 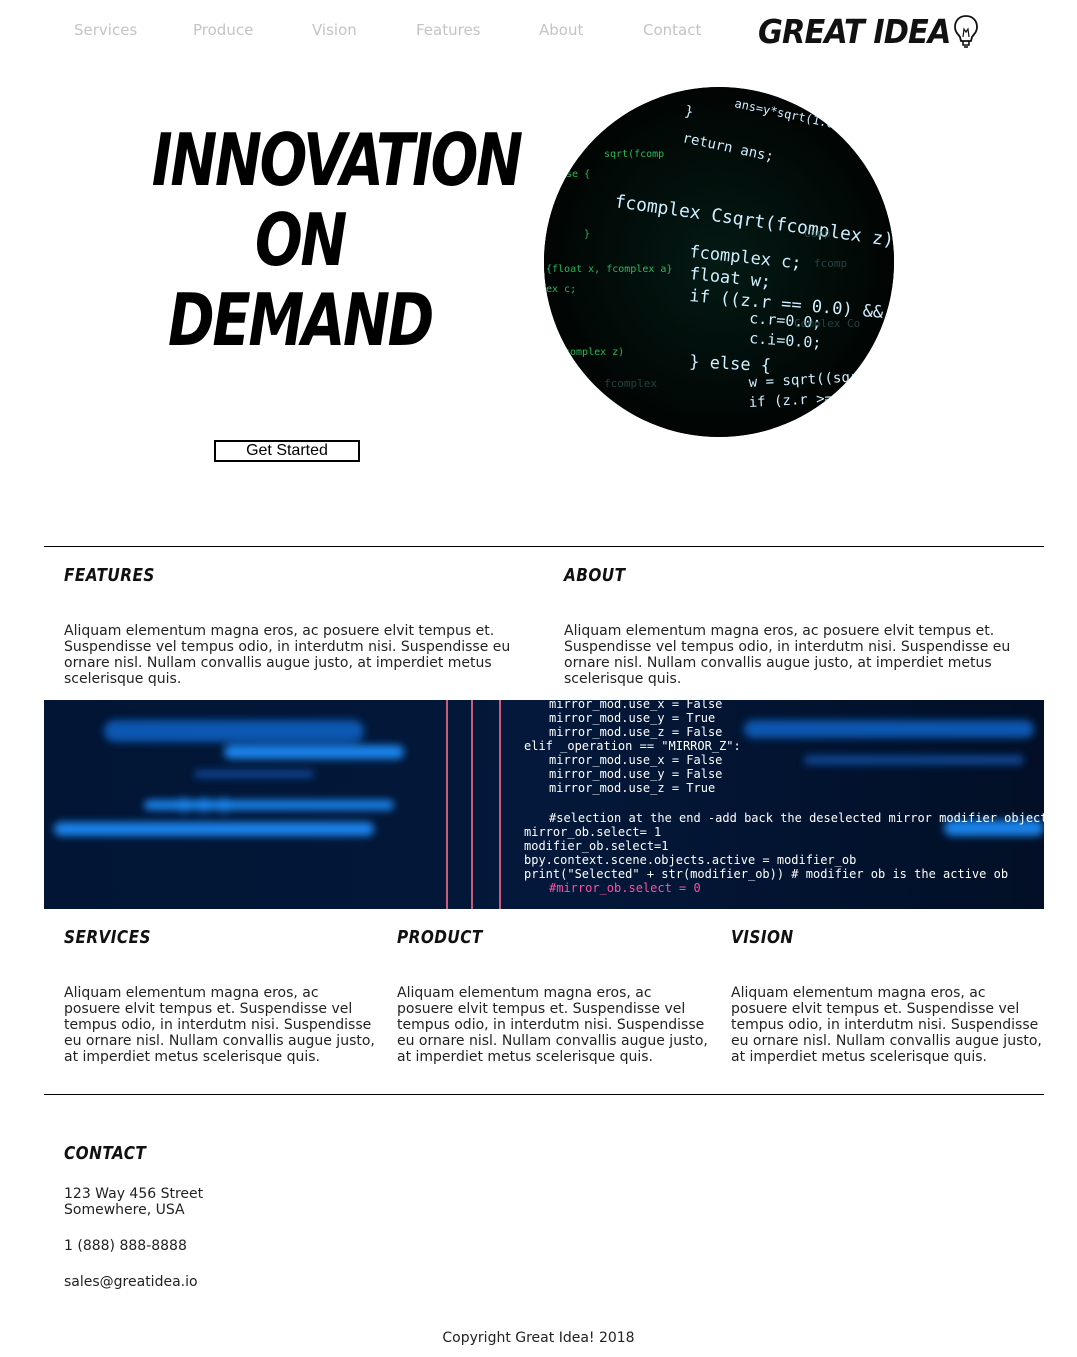 I want to click on svg-text: Comp, so click(x=817, y=233).